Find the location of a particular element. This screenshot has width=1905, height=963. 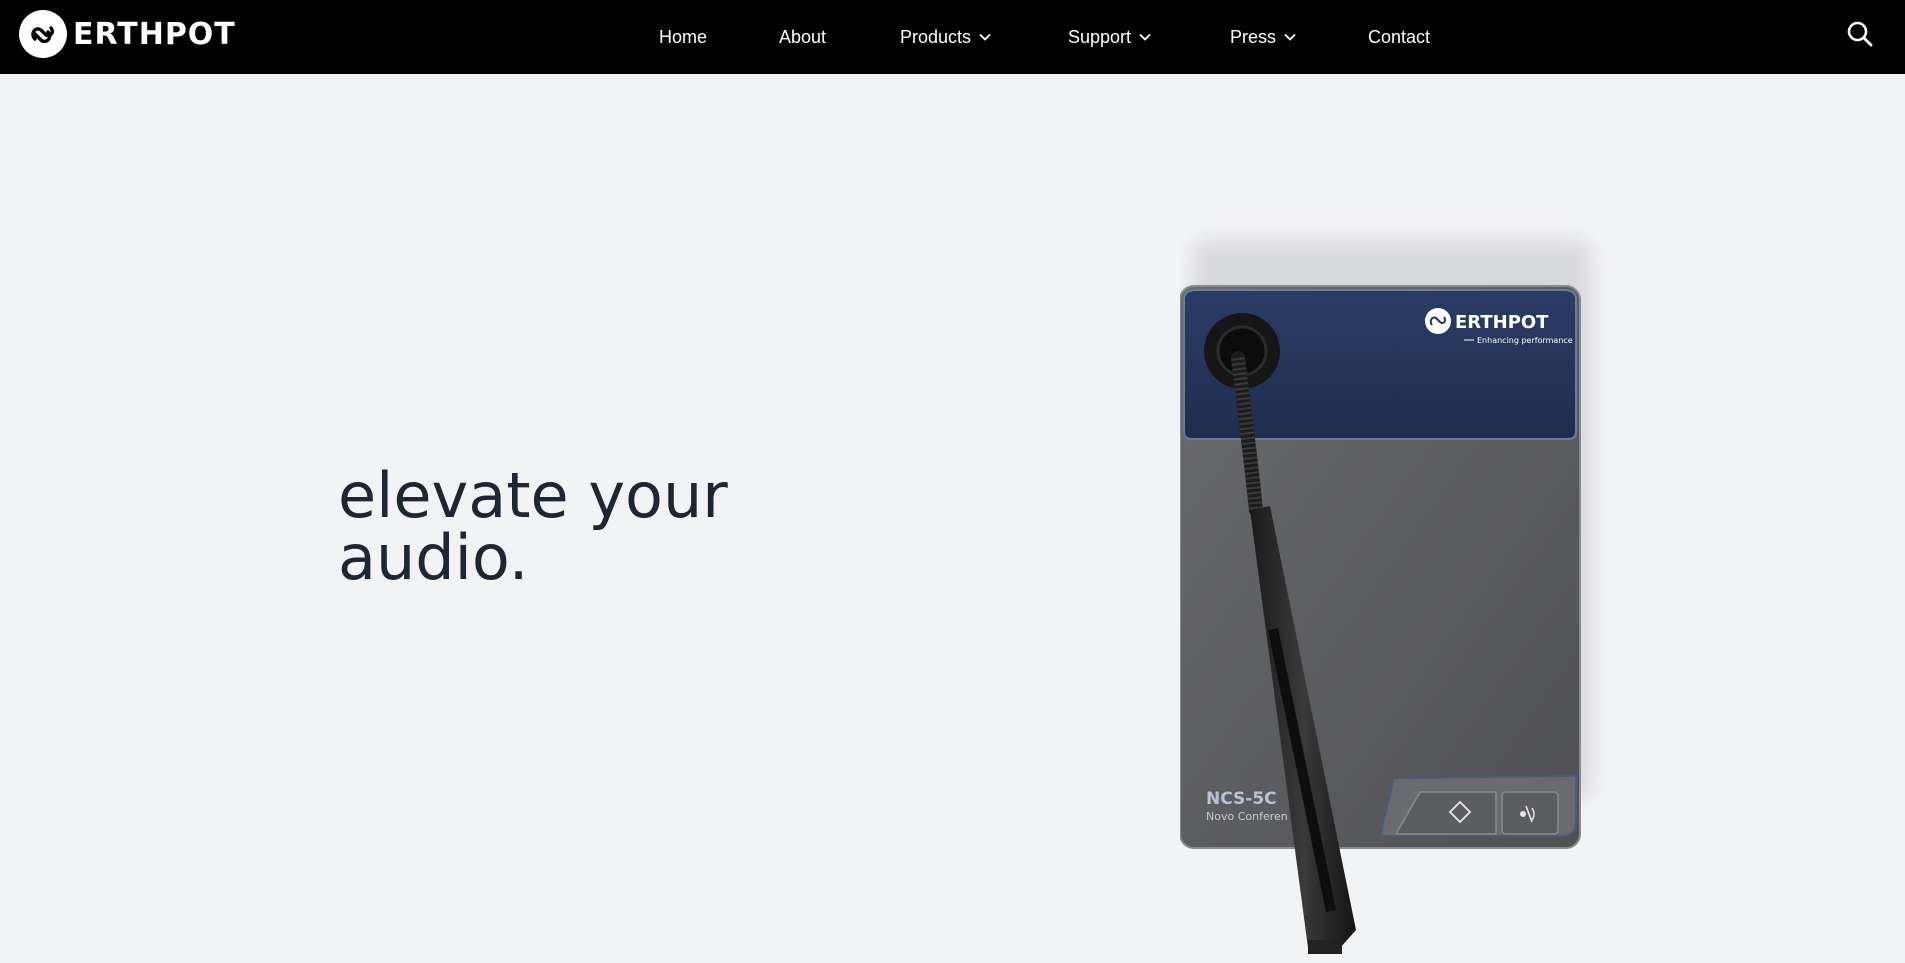

nav-contact-label: Contact is located at coordinates (1399, 36).